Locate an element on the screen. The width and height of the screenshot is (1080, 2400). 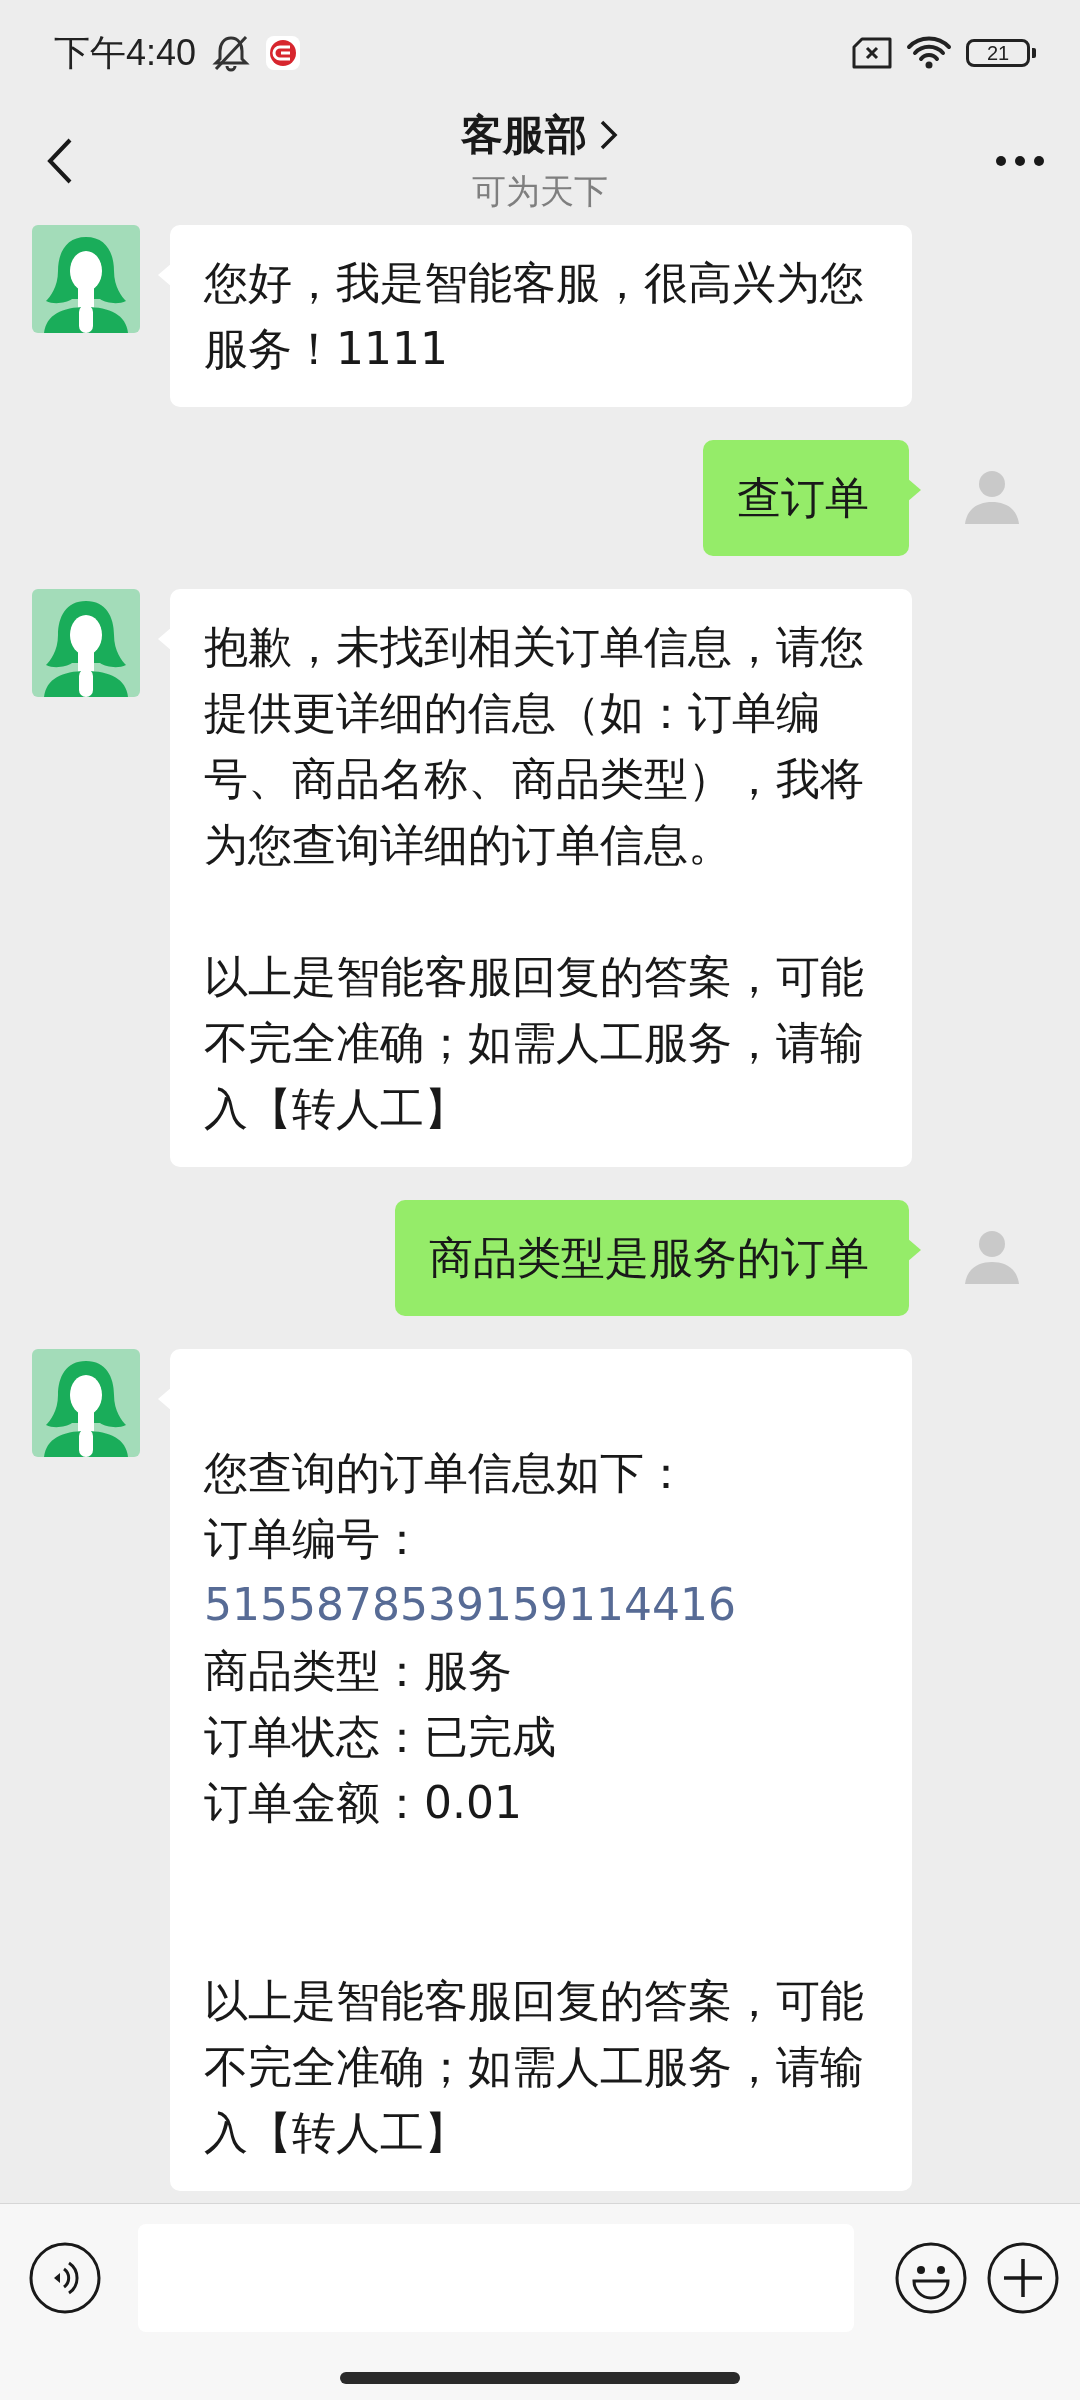
chat-subtitle: 可为天下 is located at coordinates (540, 191).